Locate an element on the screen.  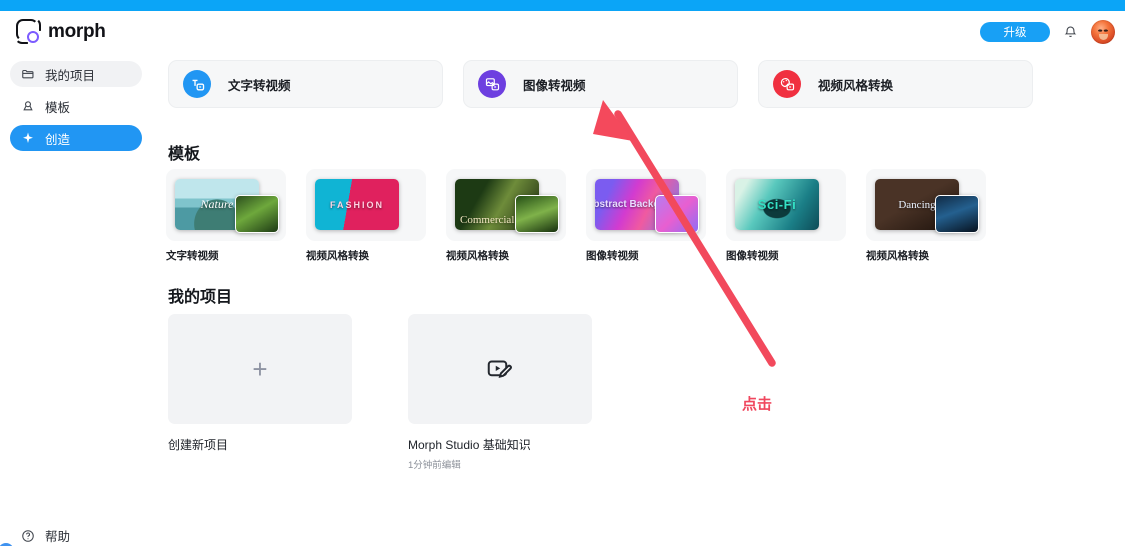
projects-row: + 创建新项目 Morph Studio 基础知识 1分钟前编辑 is located at coordinates (380, 392).